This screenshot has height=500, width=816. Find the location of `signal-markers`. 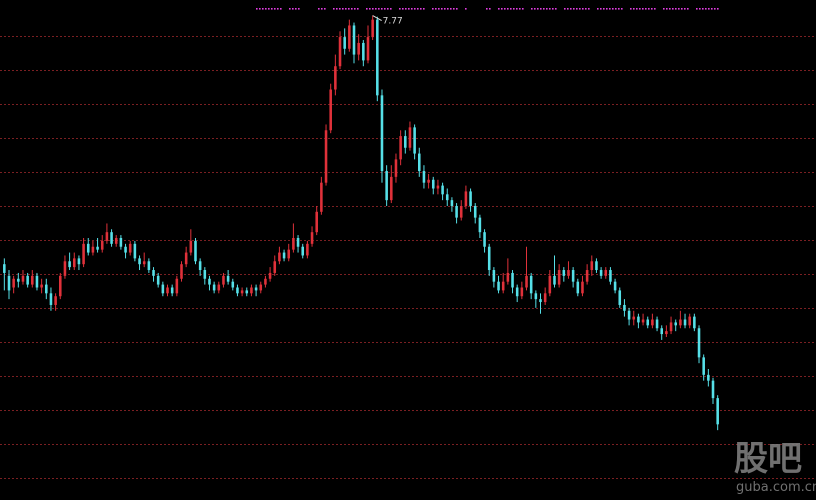

signal-markers is located at coordinates (487, 9).